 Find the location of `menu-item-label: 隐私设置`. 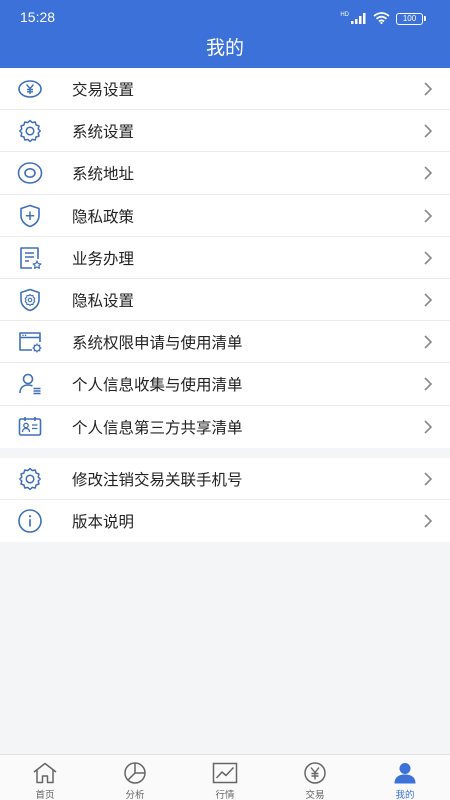

menu-item-label: 隐私设置 is located at coordinates (103, 301).